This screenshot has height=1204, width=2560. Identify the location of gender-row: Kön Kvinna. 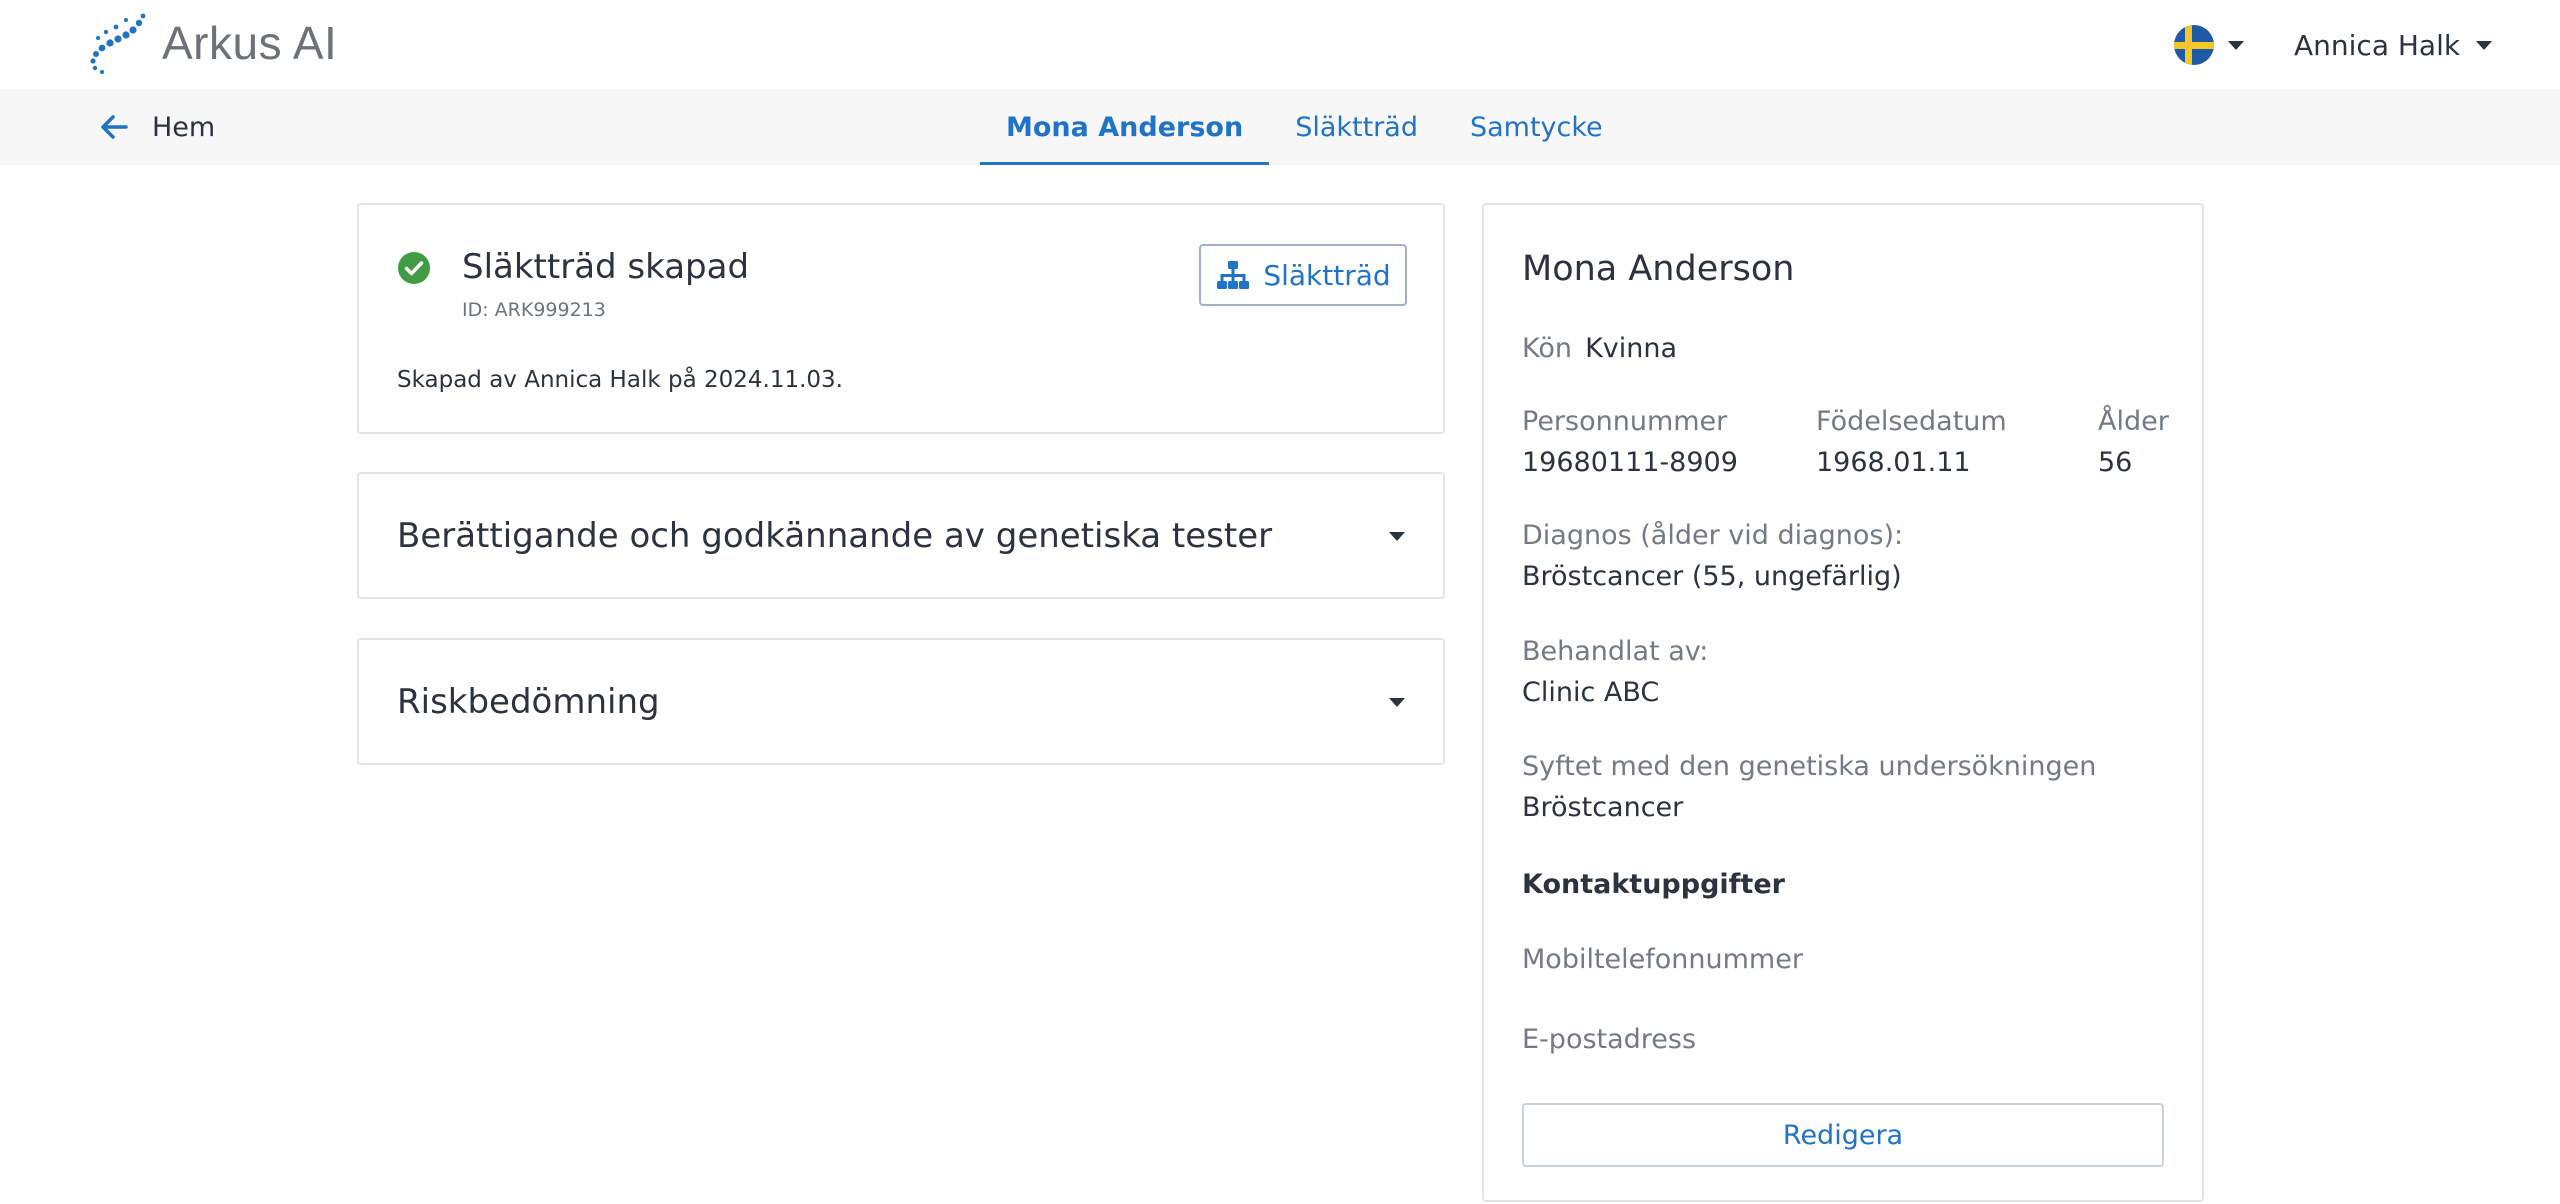
(1599, 348).